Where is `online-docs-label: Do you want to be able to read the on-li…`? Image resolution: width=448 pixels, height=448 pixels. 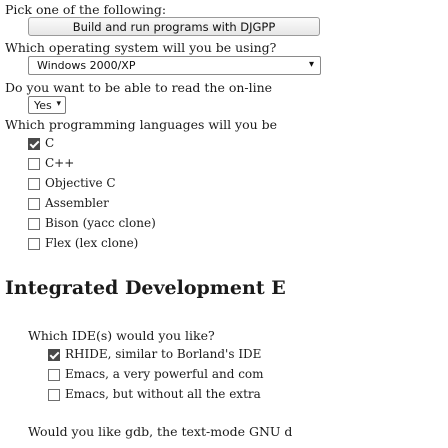 online-docs-label: Do you want to be able to read the on-li… is located at coordinates (139, 87).